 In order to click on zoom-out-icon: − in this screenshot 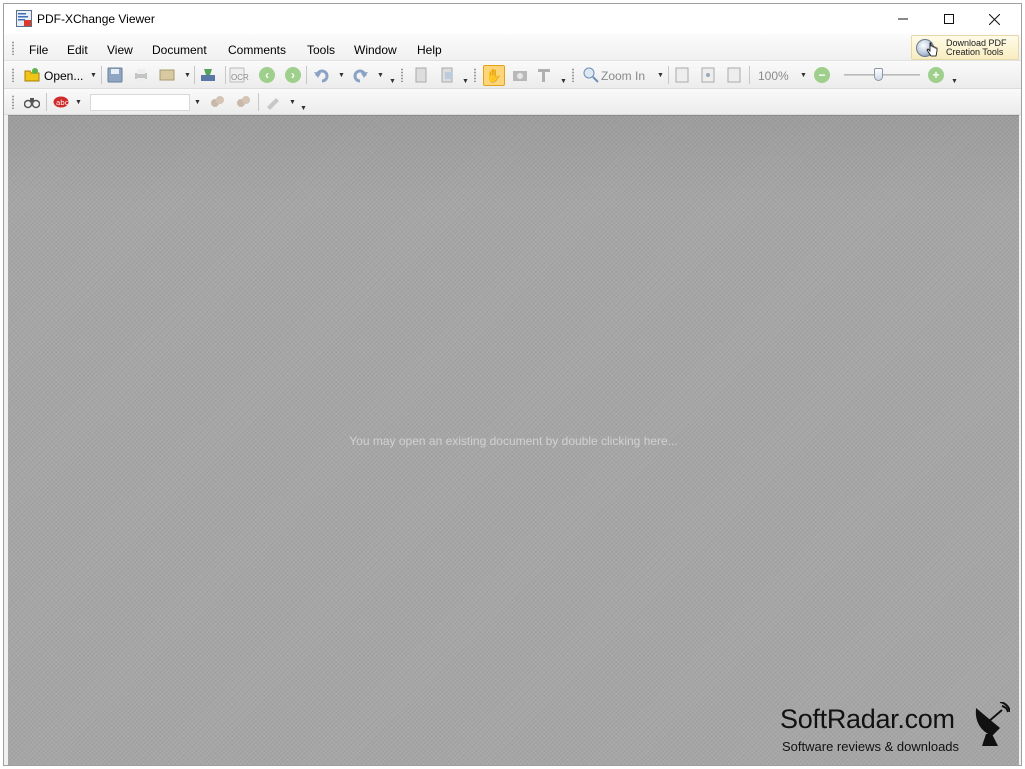, I will do `click(822, 75)`.